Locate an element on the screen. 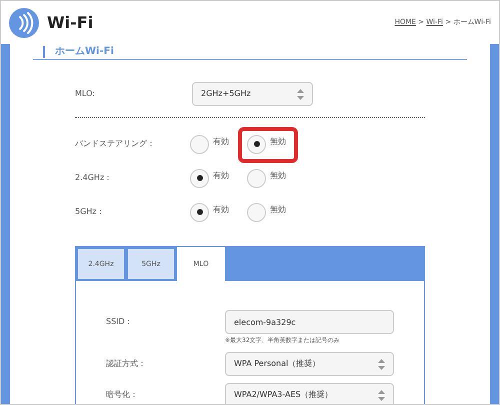 The image size is (500, 405). field-label: MLO: is located at coordinates (85, 94).